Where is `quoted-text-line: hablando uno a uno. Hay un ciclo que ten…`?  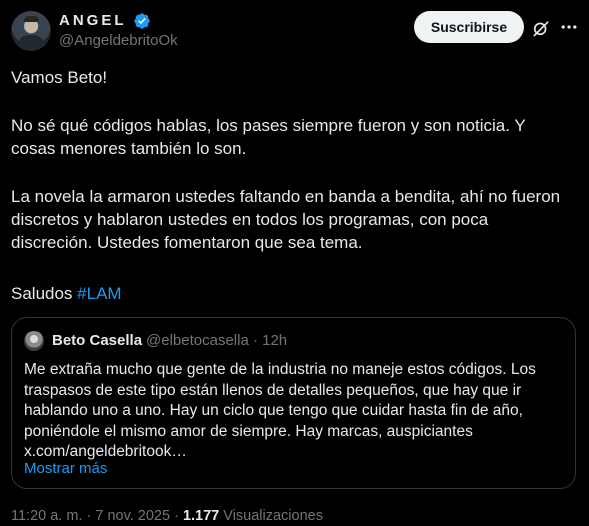 quoted-text-line: hablando uno a uno. Hay un ciclo que ten… is located at coordinates (273, 410).